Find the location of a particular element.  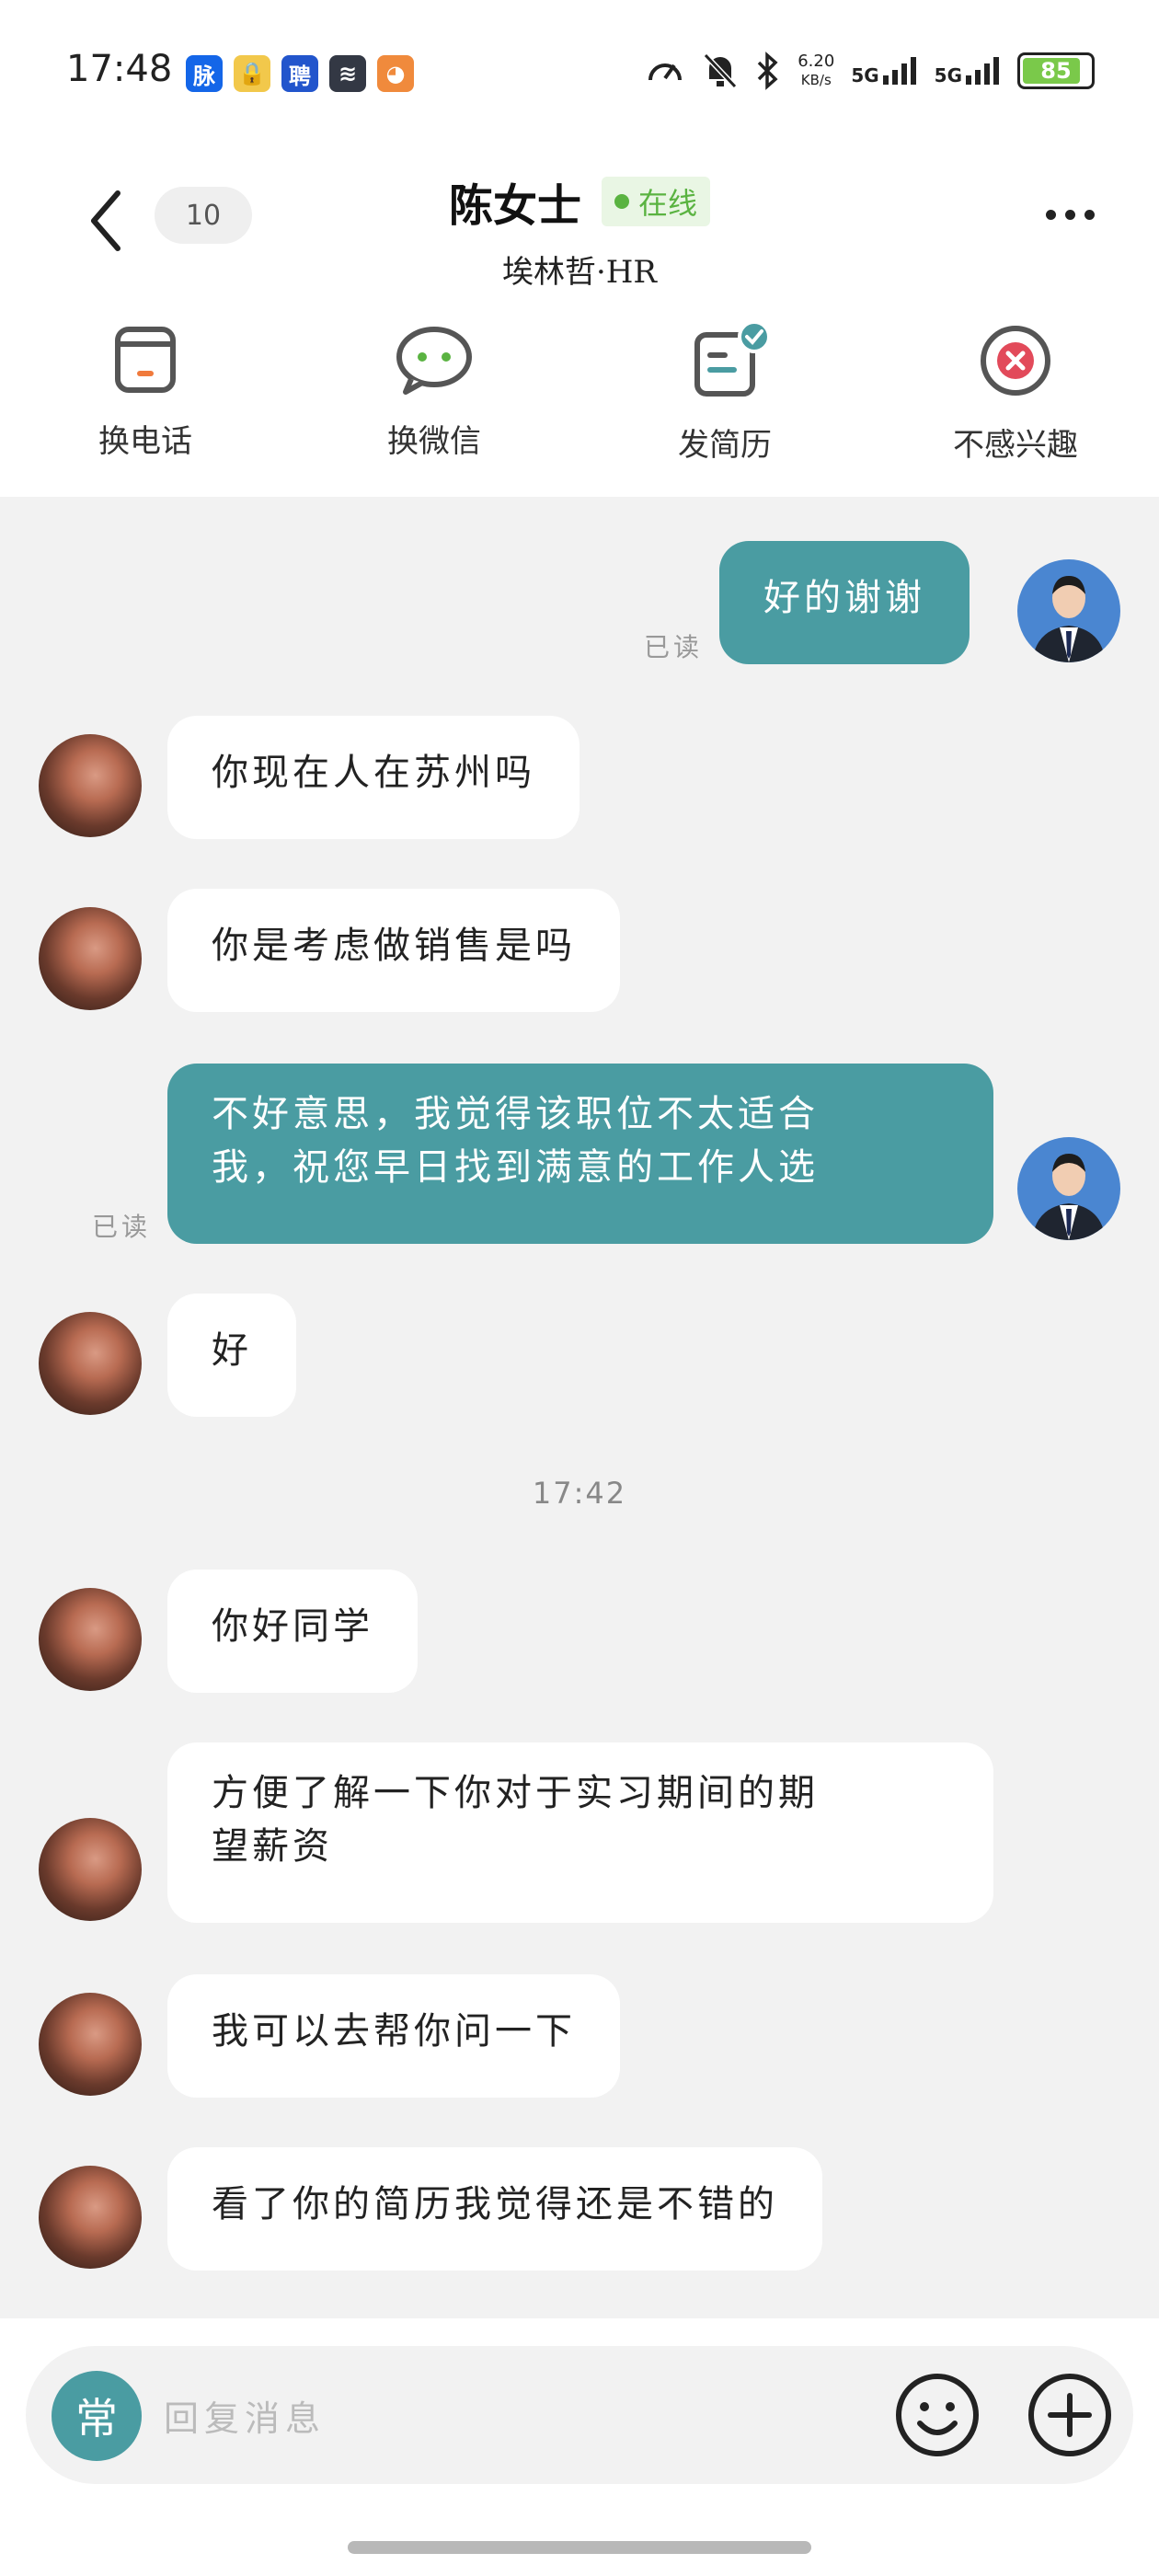

mute-bell-icon is located at coordinates (721, 70).